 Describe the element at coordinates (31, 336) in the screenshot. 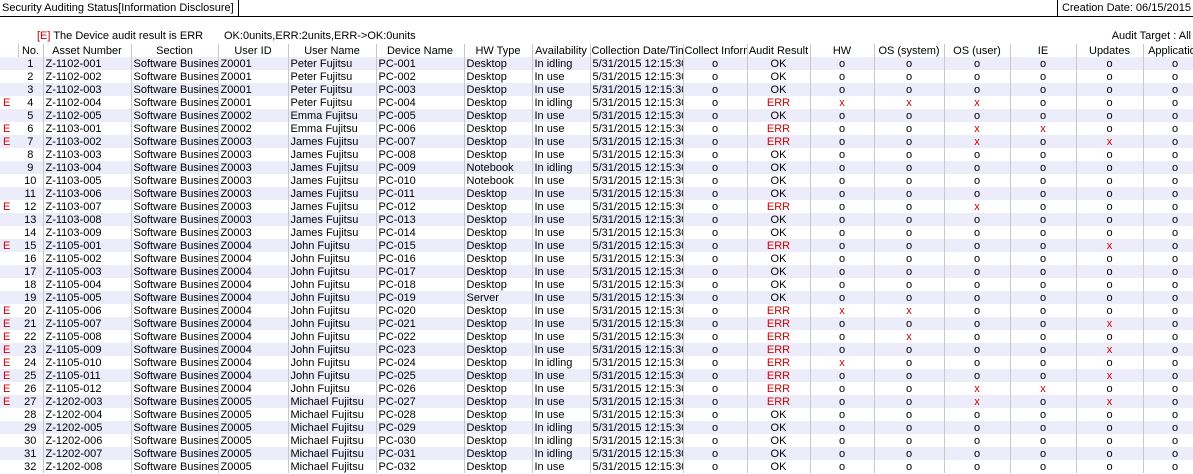

I see `row-number-cell: 22` at that location.